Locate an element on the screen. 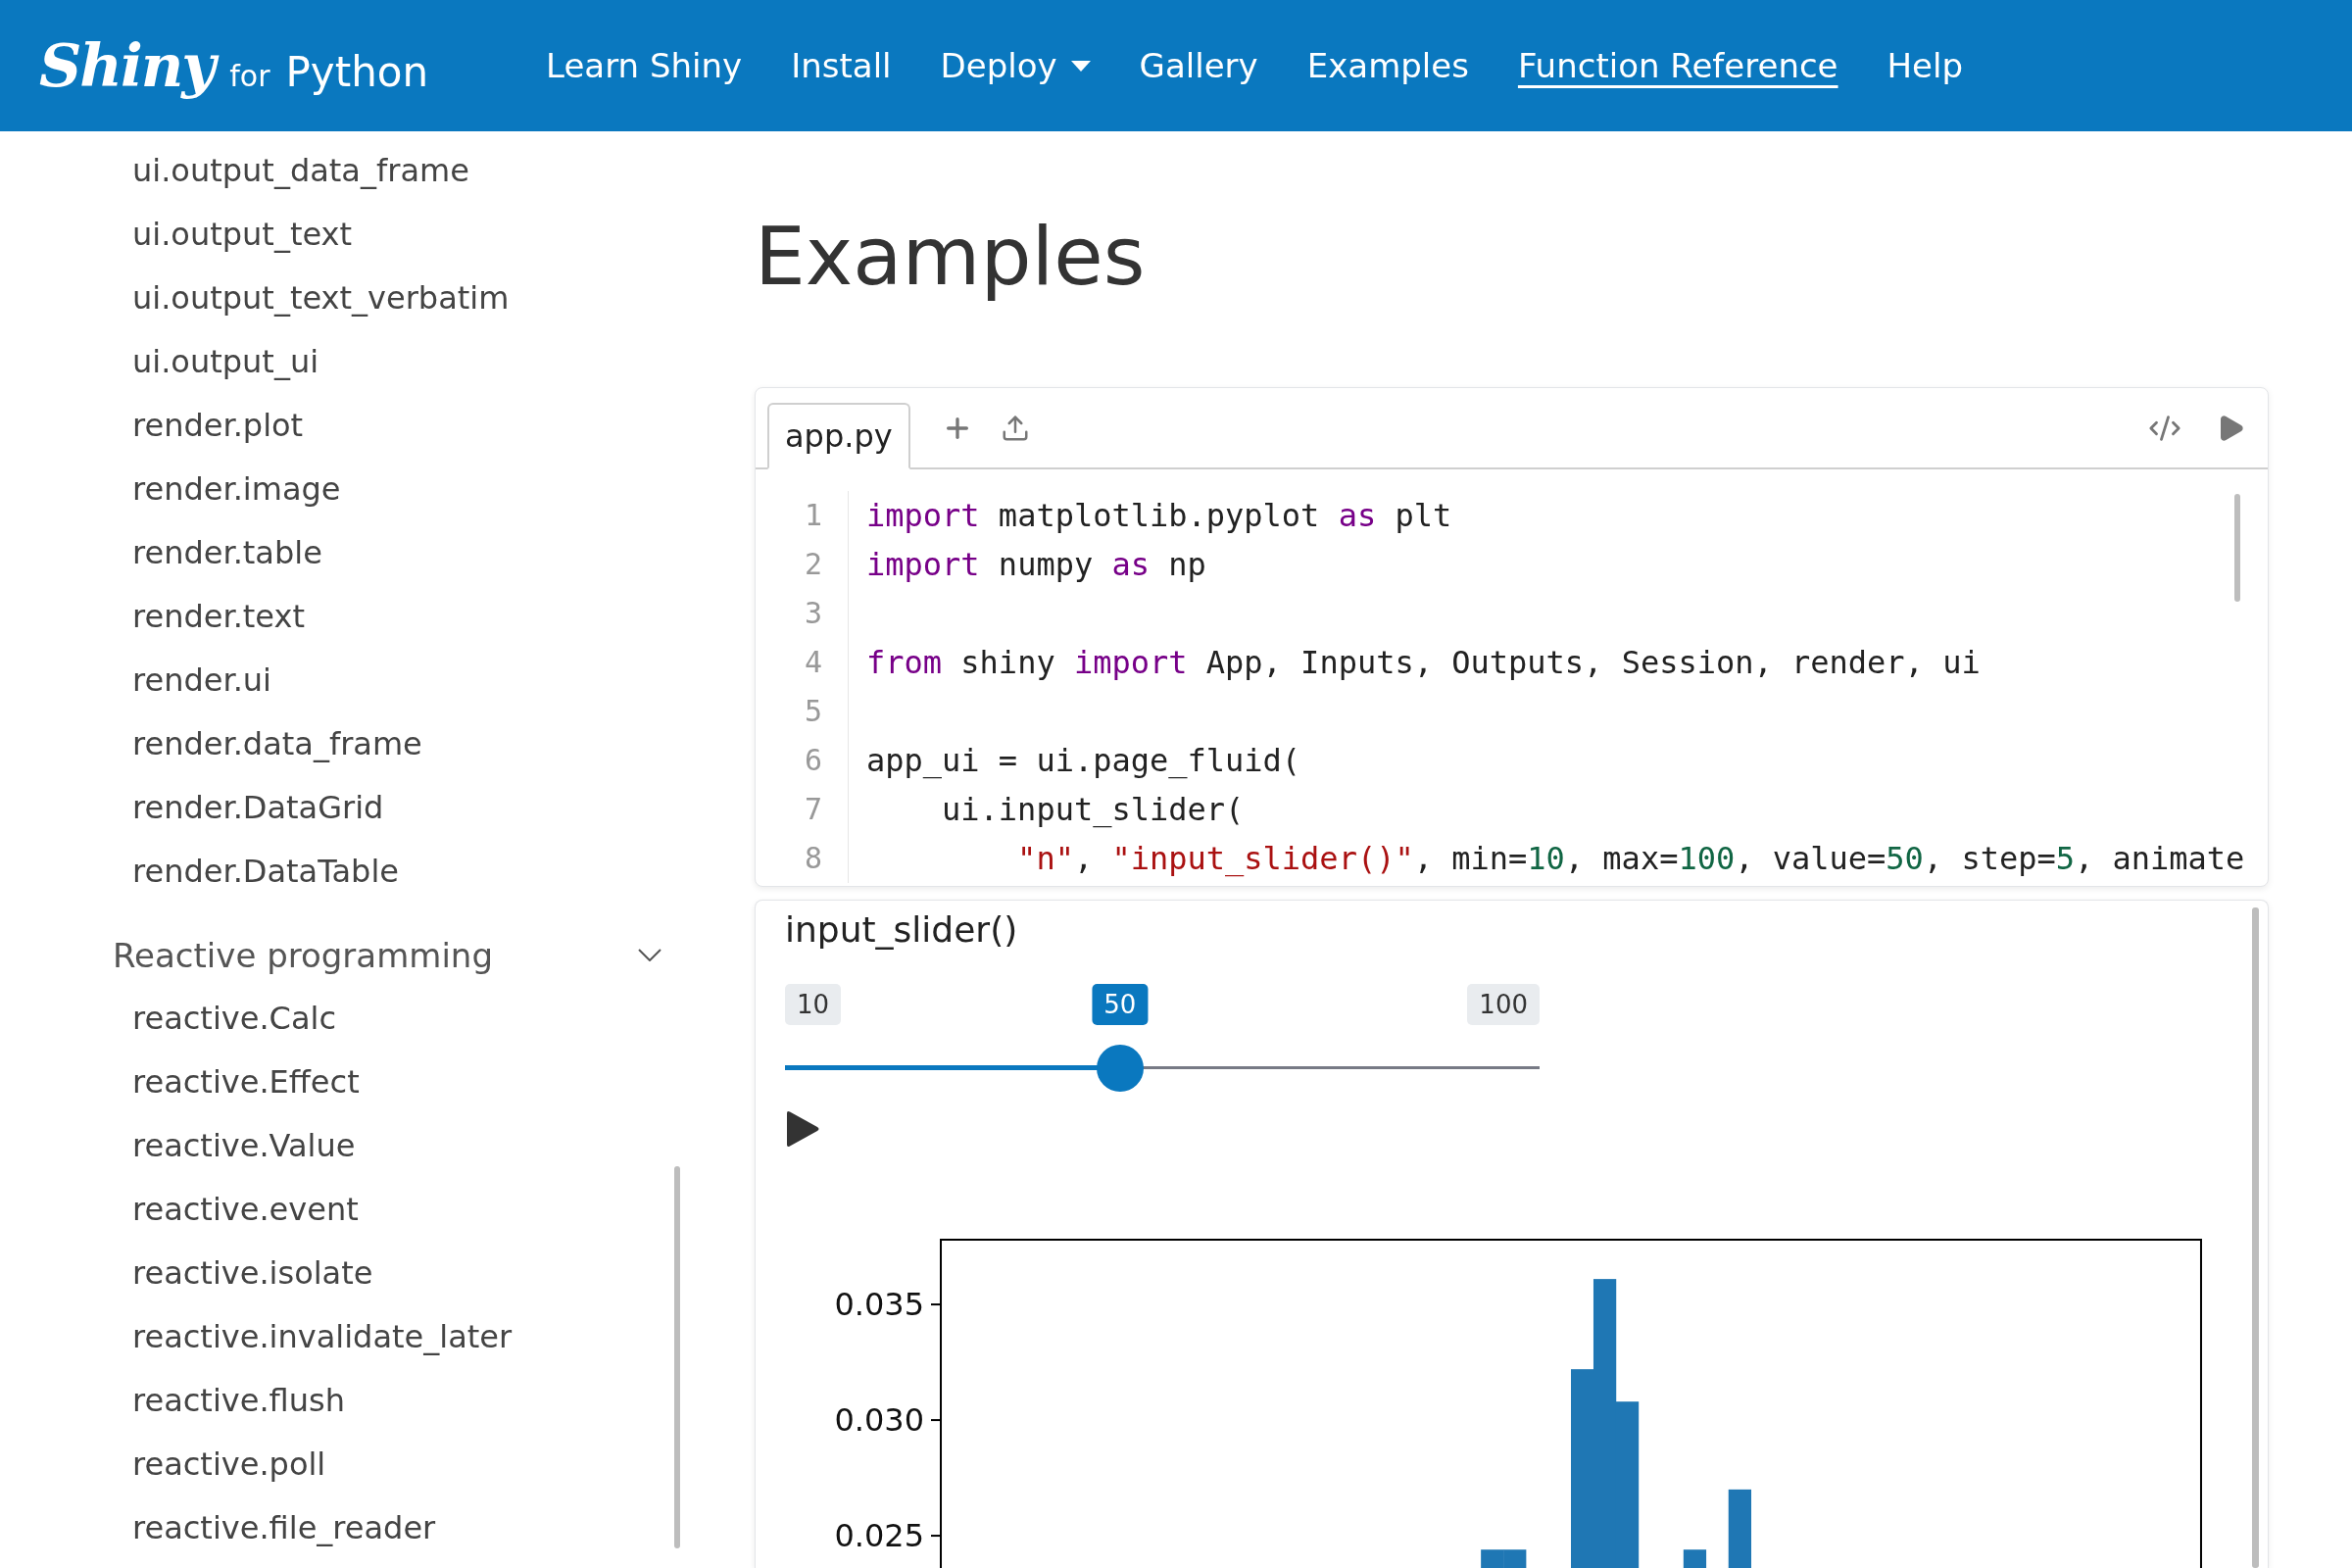  y-tick-label: 0.035 is located at coordinates (879, 1305).